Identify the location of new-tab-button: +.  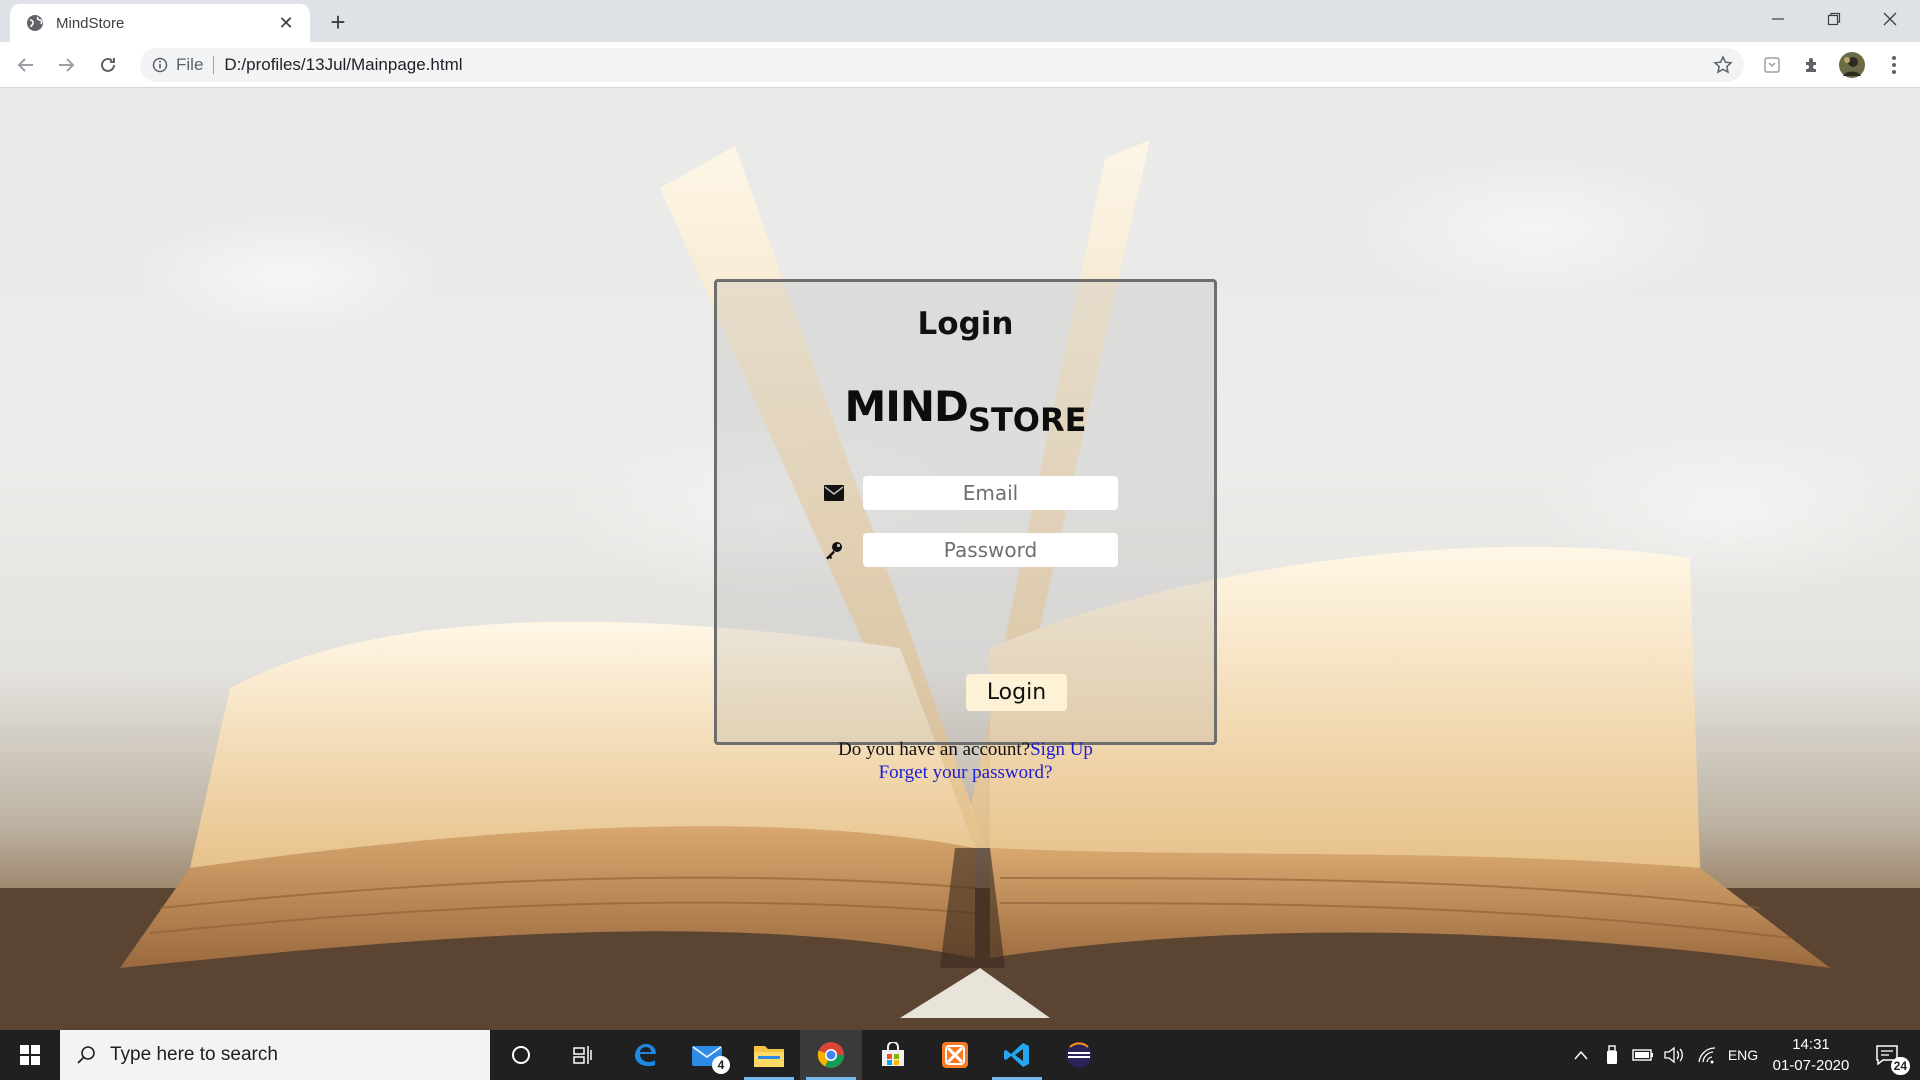
(338, 22).